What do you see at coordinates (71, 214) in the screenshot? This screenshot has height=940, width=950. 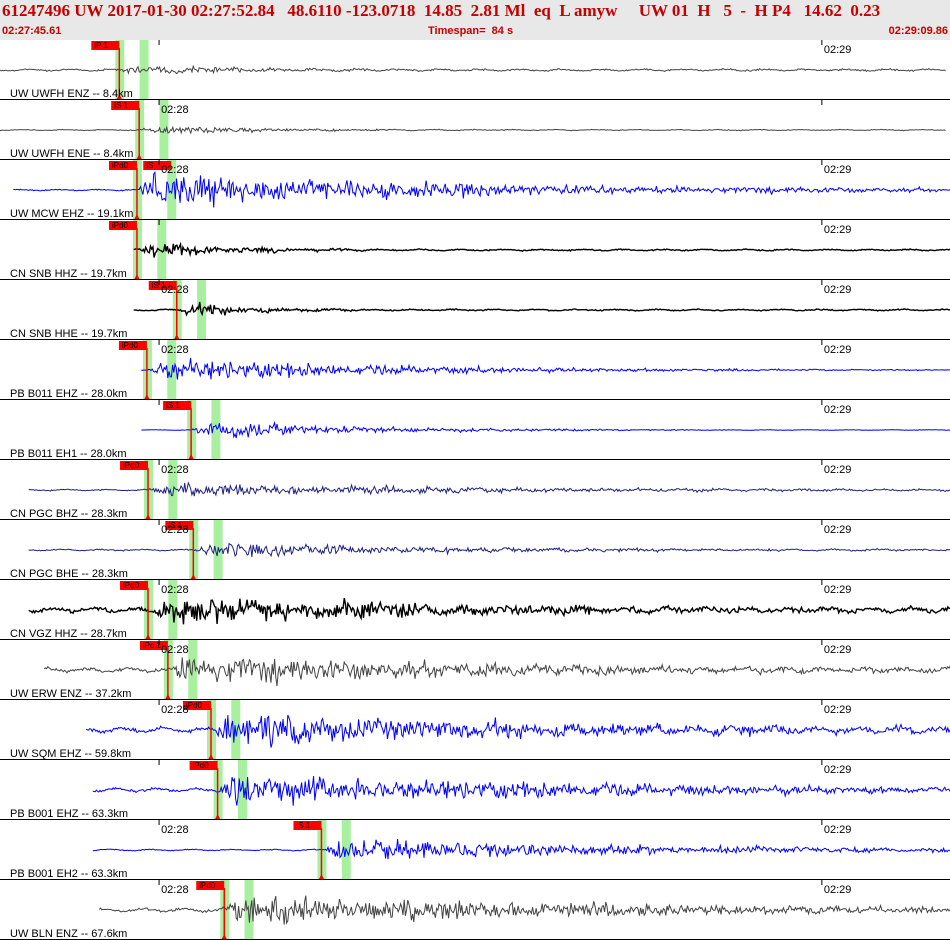 I see `station-label: UW MCW EHZ -- 19.1km` at bounding box center [71, 214].